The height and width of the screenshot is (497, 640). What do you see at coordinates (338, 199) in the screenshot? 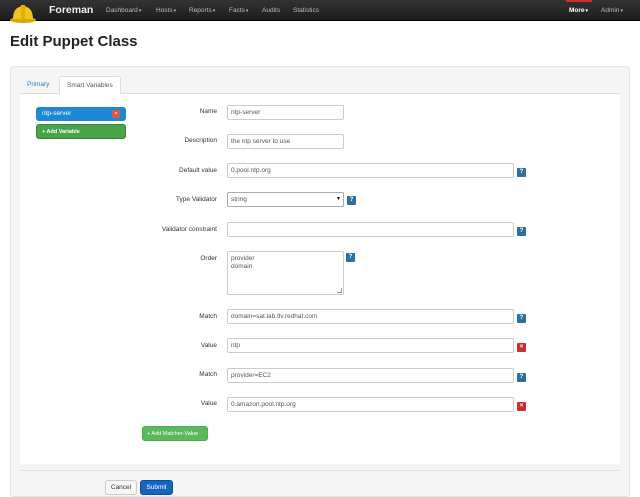
I see `dropdown-arrow-icon: ▾` at bounding box center [338, 199].